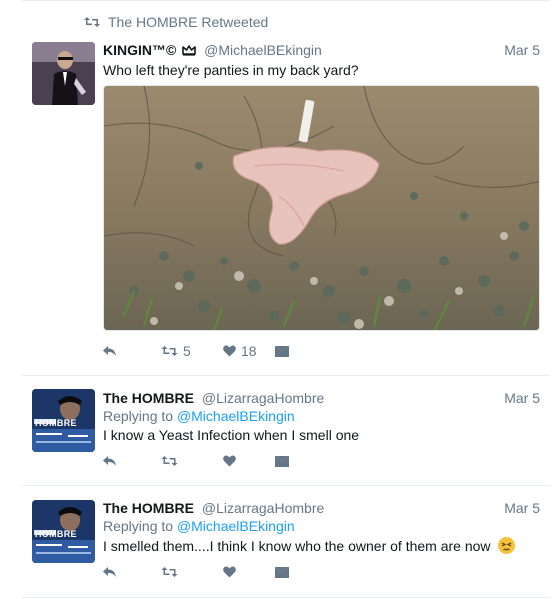 The height and width of the screenshot is (599, 556). Describe the element at coordinates (109, 572) in the screenshot. I see `reply-icon` at that location.